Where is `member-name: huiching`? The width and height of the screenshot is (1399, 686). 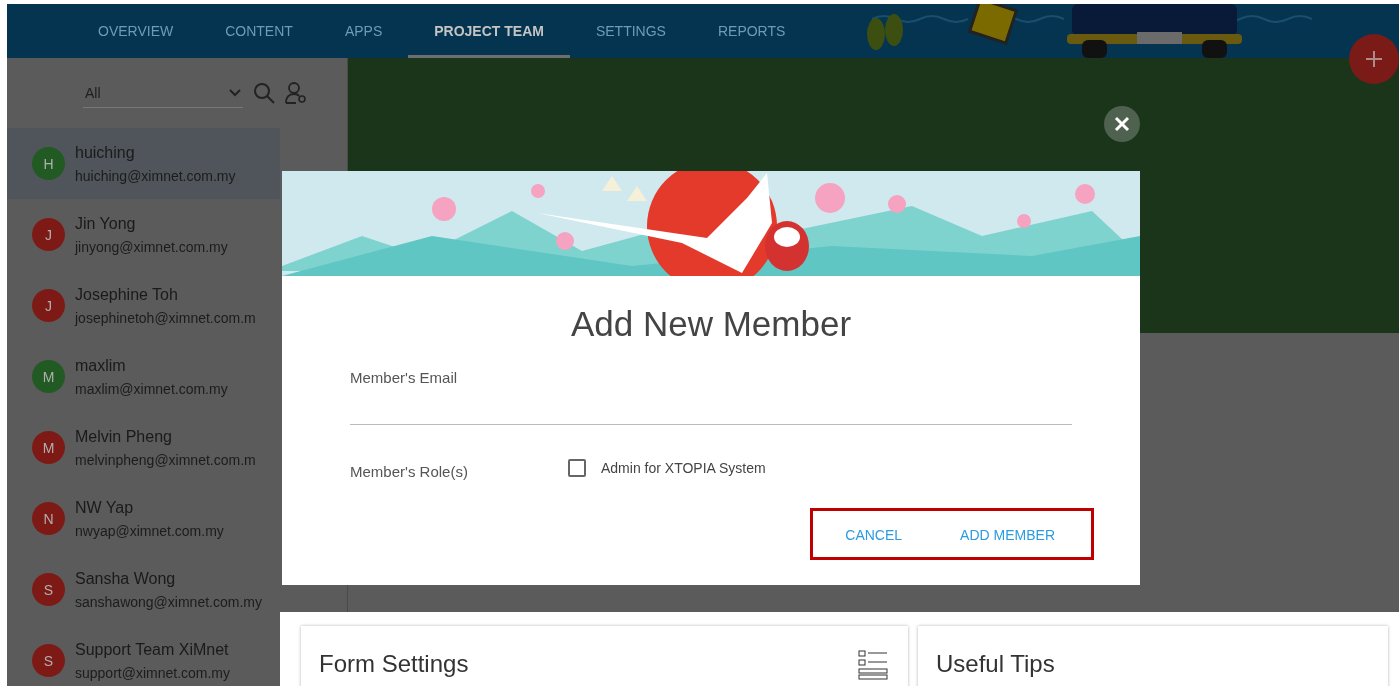 member-name: huiching is located at coordinates (105, 152).